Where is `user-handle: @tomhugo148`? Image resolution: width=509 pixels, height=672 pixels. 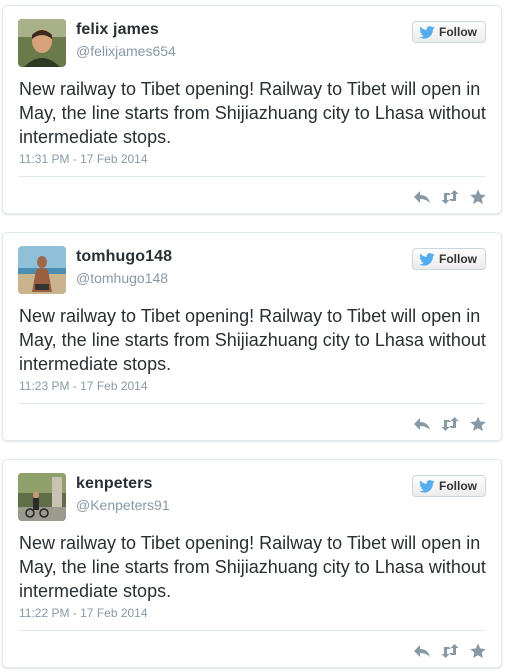
user-handle: @tomhugo148 is located at coordinates (122, 278).